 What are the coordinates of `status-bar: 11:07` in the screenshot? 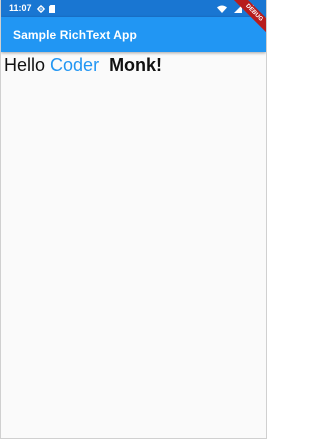 It's located at (133, 8).